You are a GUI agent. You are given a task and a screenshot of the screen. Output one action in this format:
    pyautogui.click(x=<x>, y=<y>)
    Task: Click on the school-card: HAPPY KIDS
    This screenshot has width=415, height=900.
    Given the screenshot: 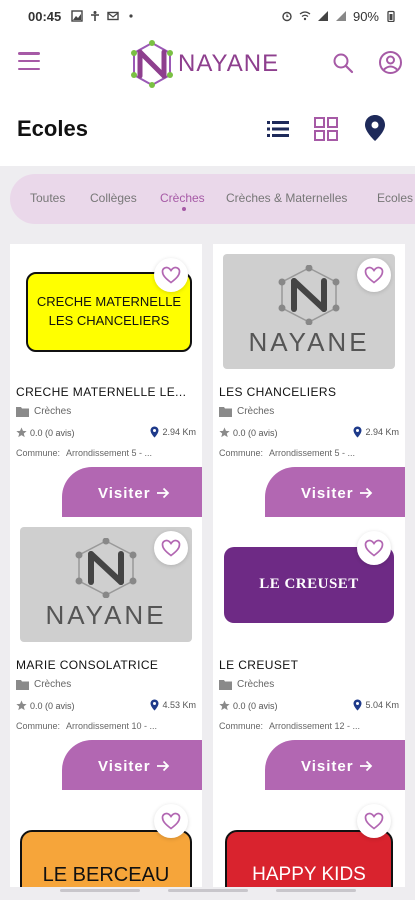 What is the action you would take?
    pyautogui.click(x=309, y=838)
    